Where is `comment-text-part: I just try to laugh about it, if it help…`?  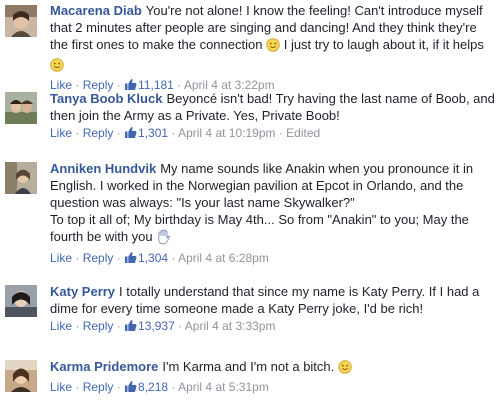
comment-text-part: I just try to laugh about it, if it help… is located at coordinates (383, 44).